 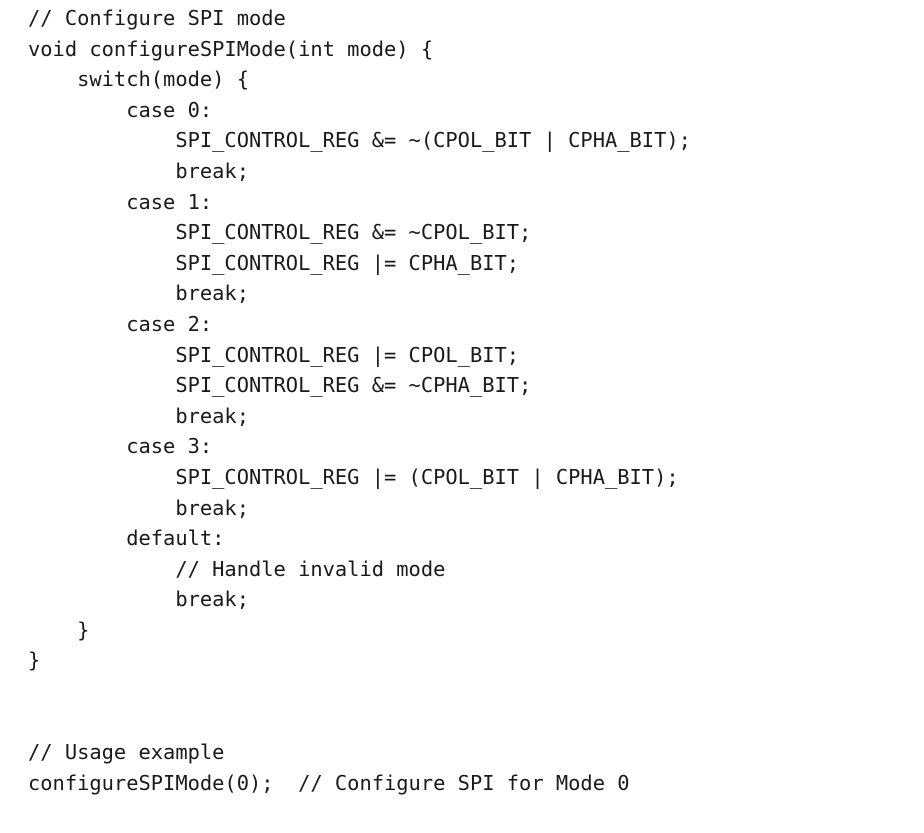 What do you see at coordinates (120, 446) in the screenshot?
I see `code-line-15: case 3:` at bounding box center [120, 446].